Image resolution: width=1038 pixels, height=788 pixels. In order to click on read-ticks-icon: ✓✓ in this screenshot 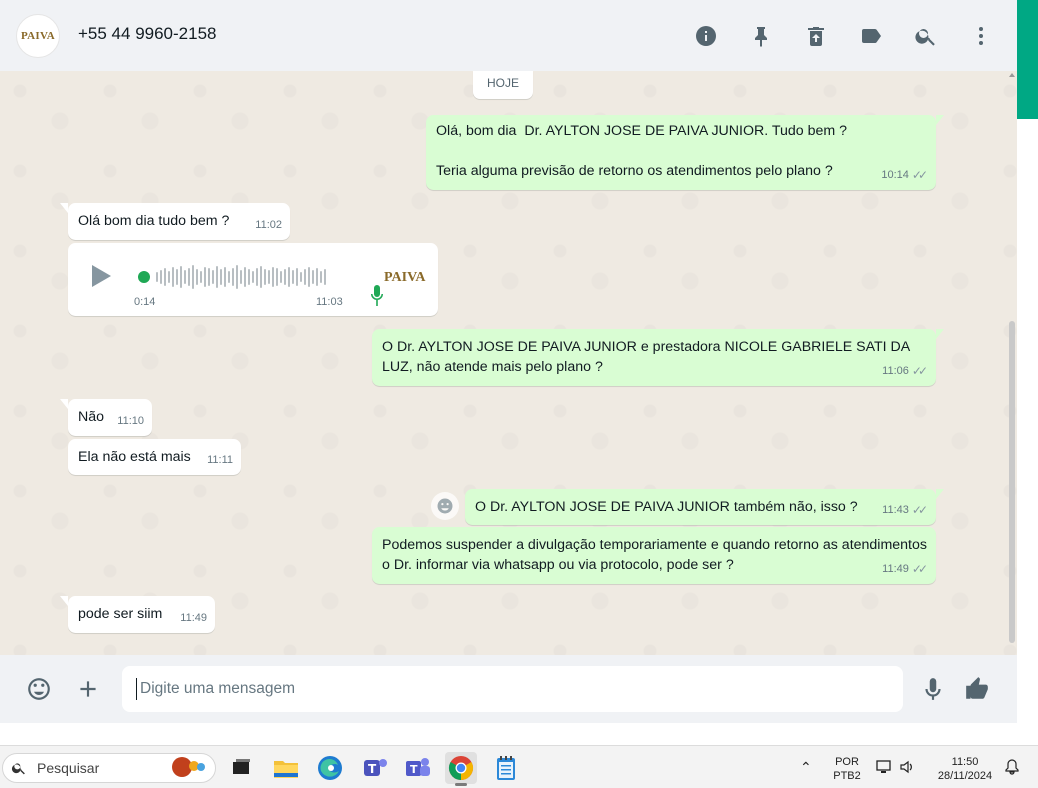, I will do `click(919, 569)`.